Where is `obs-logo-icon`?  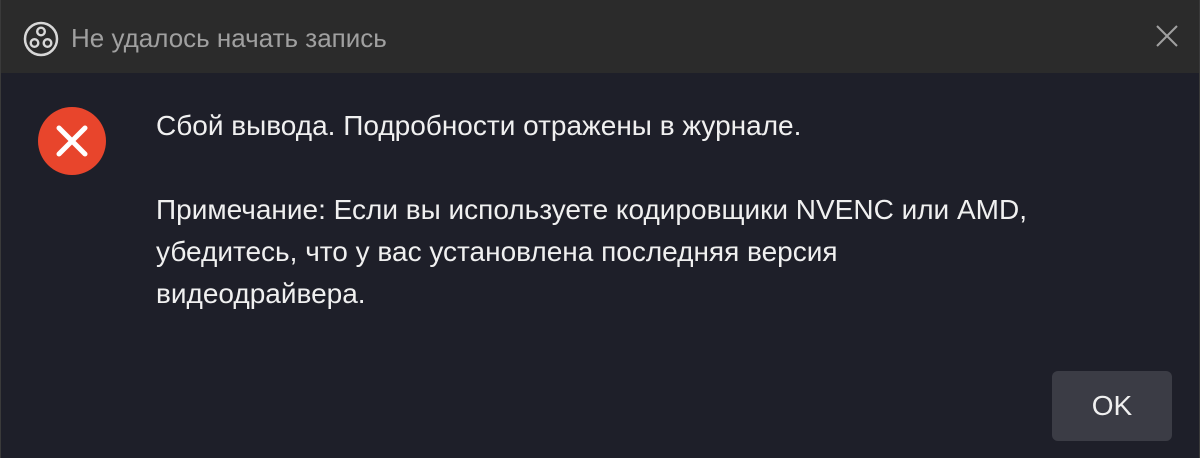 obs-logo-icon is located at coordinates (41, 39).